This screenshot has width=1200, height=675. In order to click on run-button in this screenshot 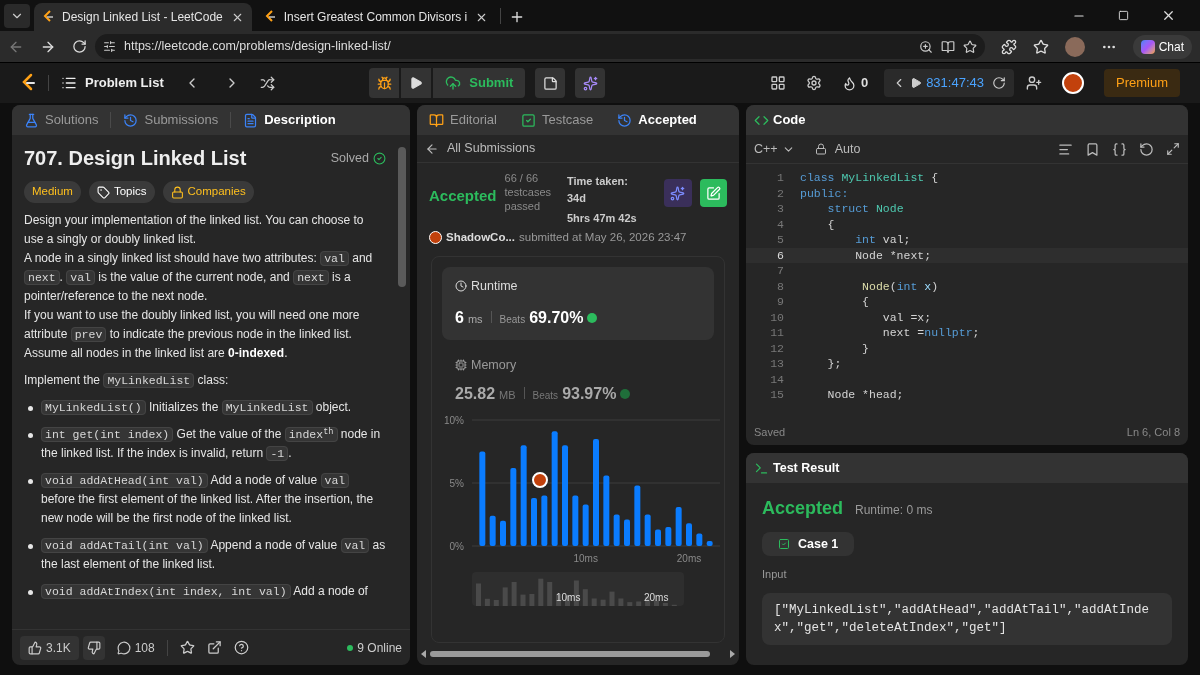, I will do `click(416, 83)`.